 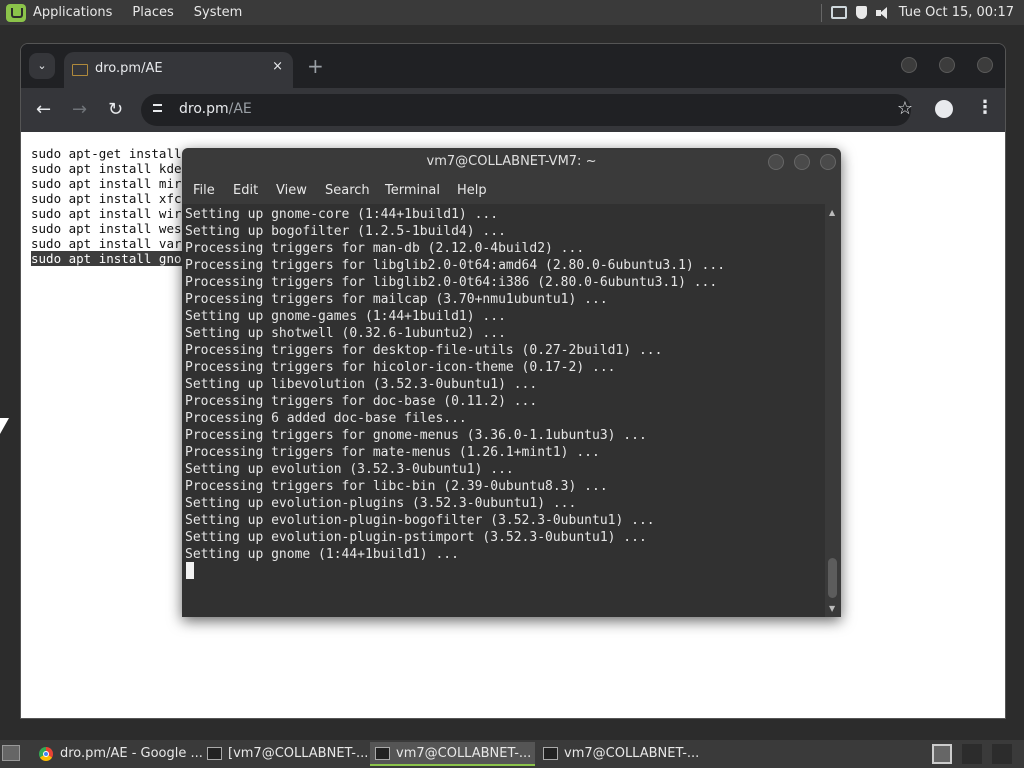 I want to click on terminal-titlebar: vm7@COLLABNET-VM7: ~, so click(x=511, y=163).